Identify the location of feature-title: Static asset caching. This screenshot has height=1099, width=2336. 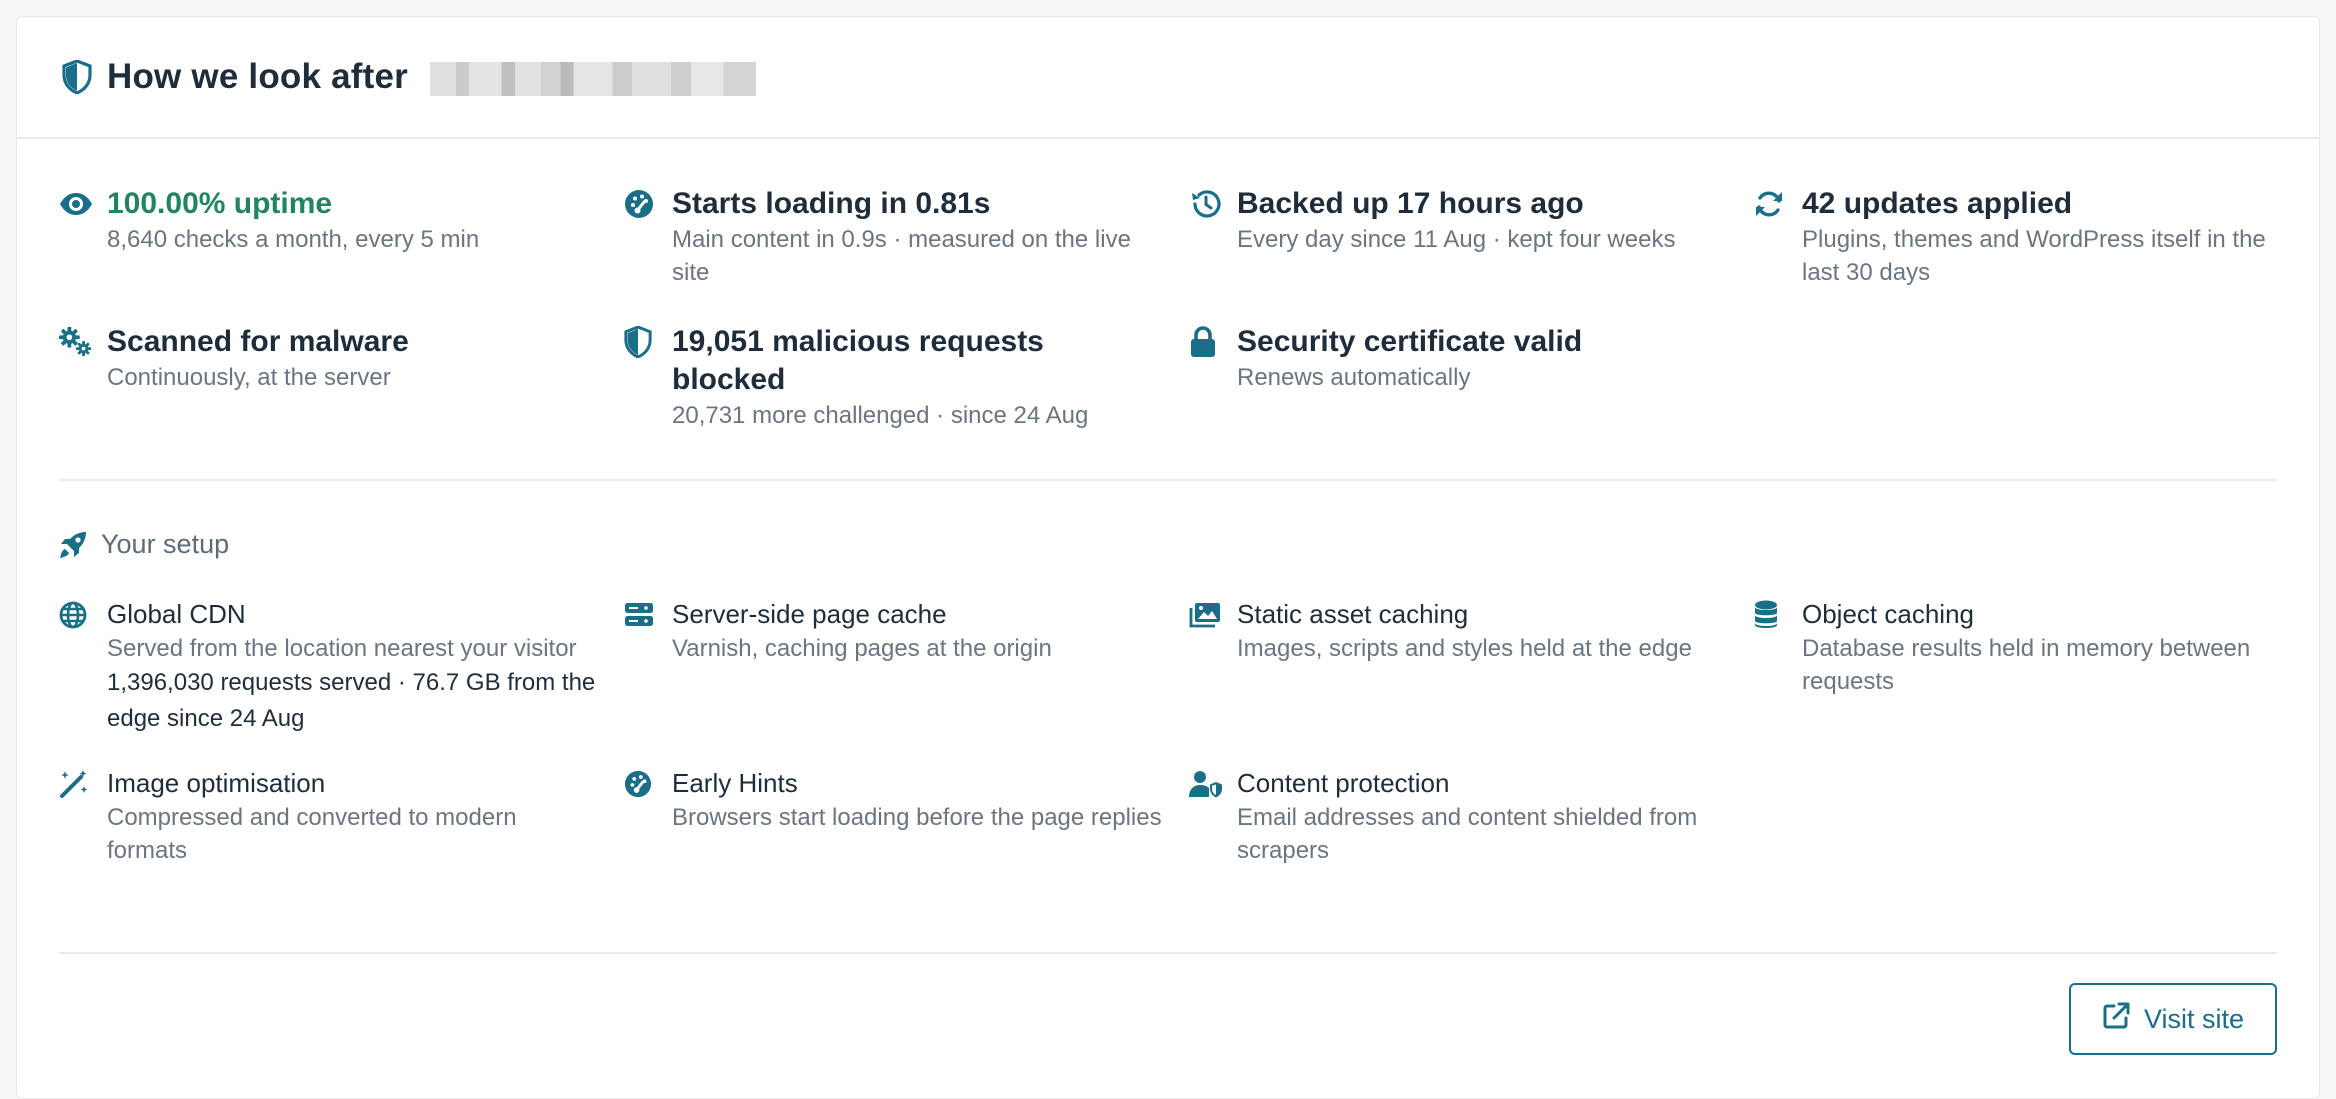
(1353, 614).